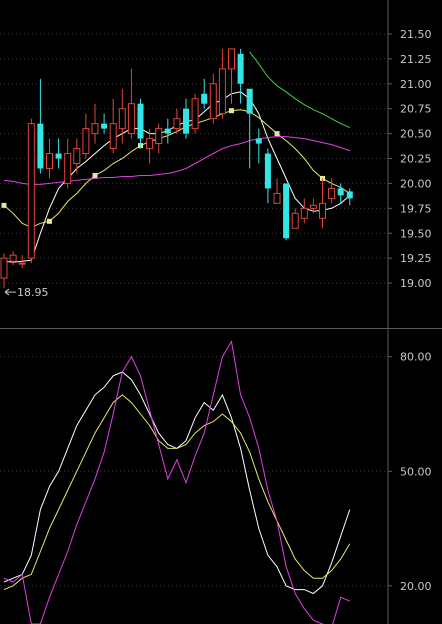  Describe the element at coordinates (416, 84) in the screenshot. I see `price-tick-label: 21.00` at that location.